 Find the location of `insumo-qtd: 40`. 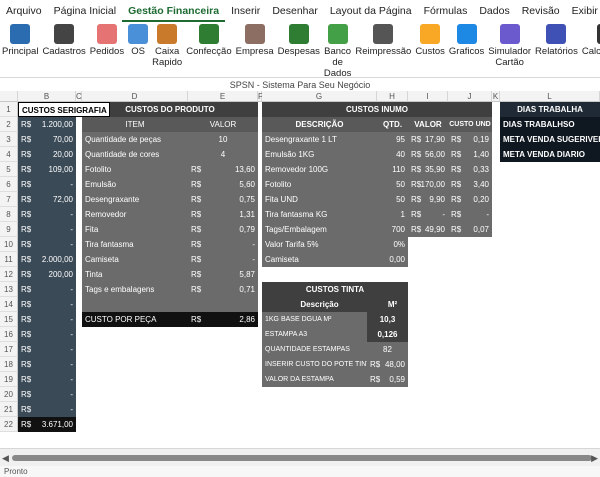

insumo-qtd: 40 is located at coordinates (392, 154).